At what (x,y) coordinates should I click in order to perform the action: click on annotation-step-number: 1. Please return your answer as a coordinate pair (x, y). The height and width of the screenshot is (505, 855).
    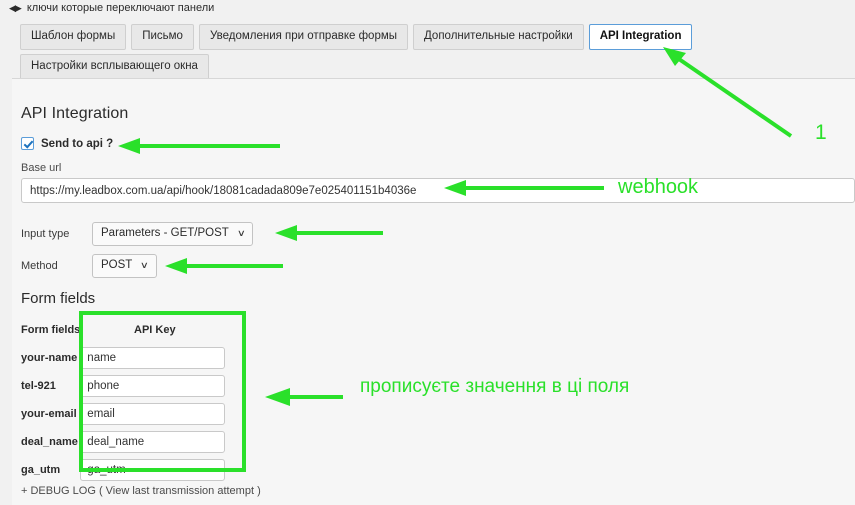
    Looking at the image, I should click on (821, 132).